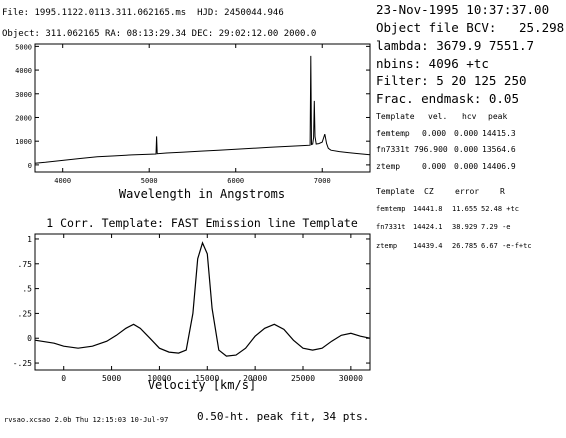  What do you see at coordinates (29, 338) in the screenshot?
I see `correlation-y-tick-label: 0` at bounding box center [29, 338].